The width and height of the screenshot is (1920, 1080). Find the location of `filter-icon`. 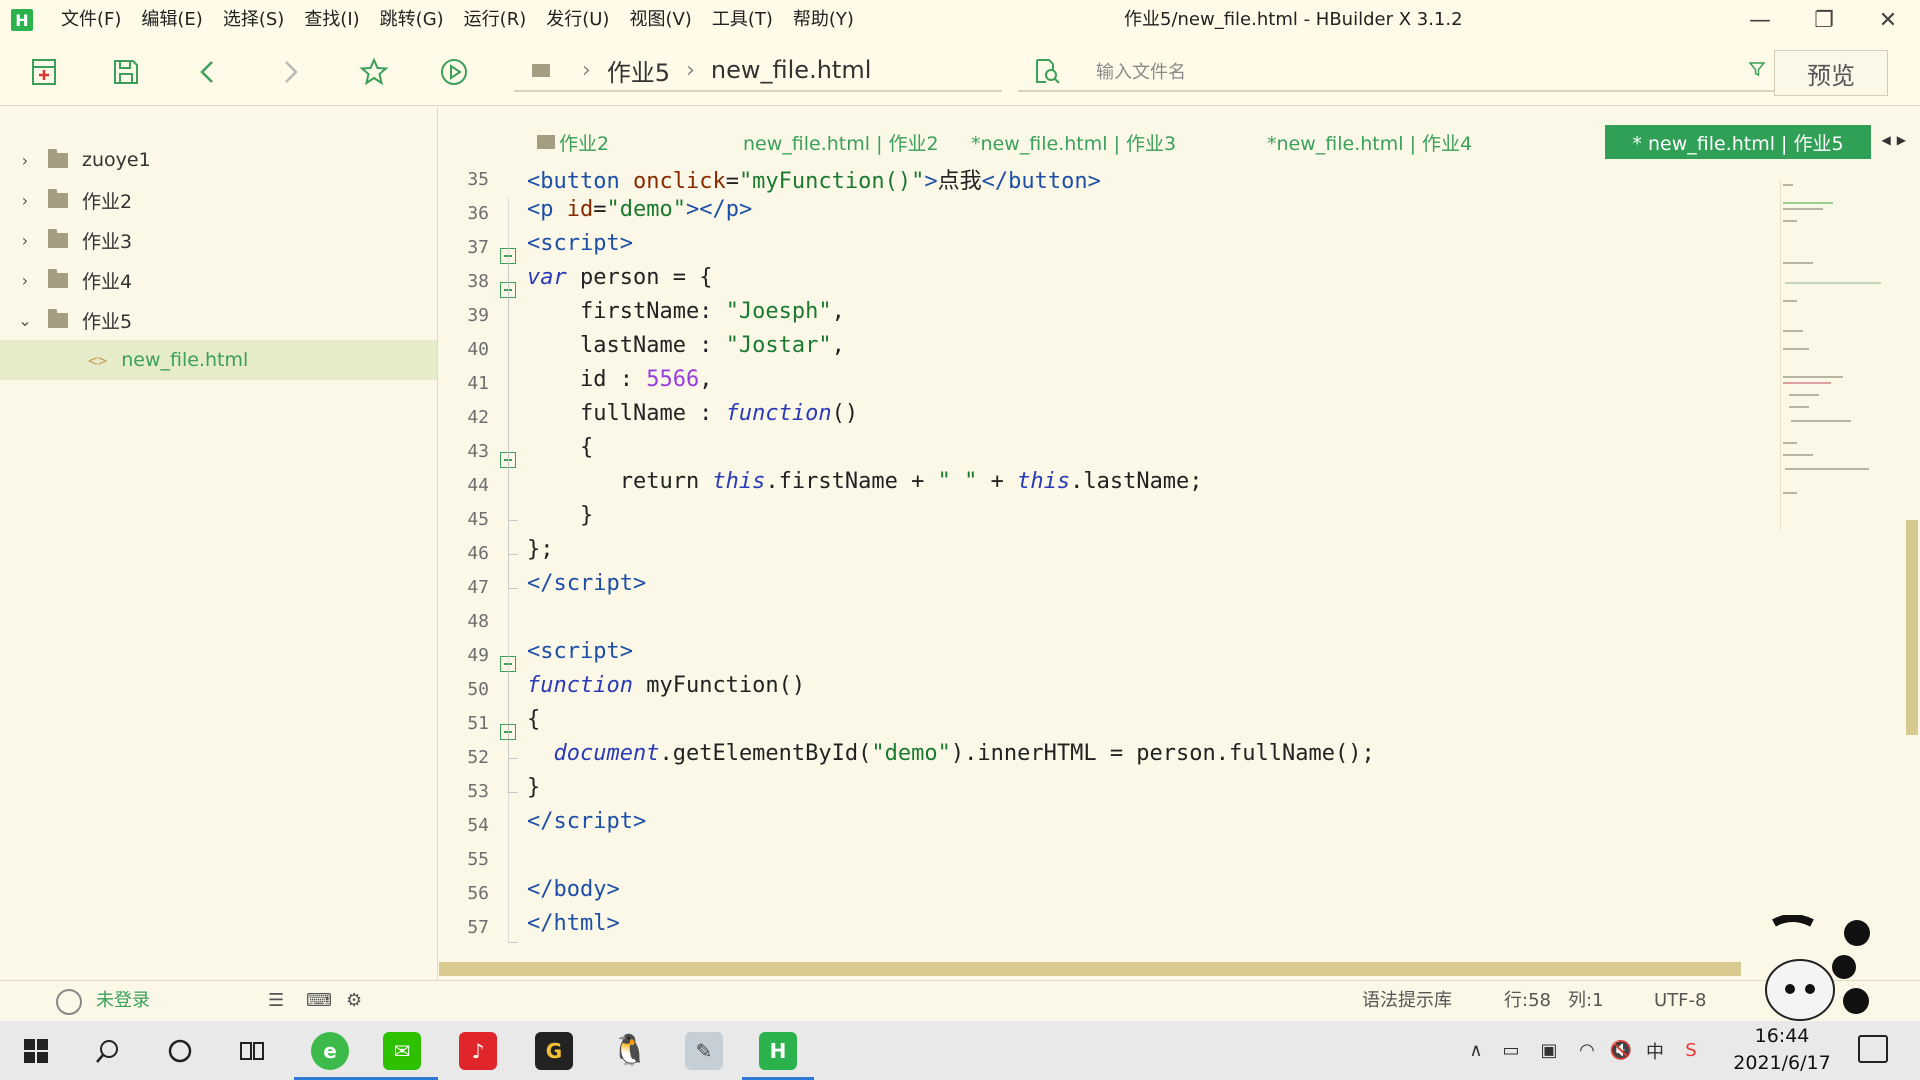

filter-icon is located at coordinates (1757, 71).